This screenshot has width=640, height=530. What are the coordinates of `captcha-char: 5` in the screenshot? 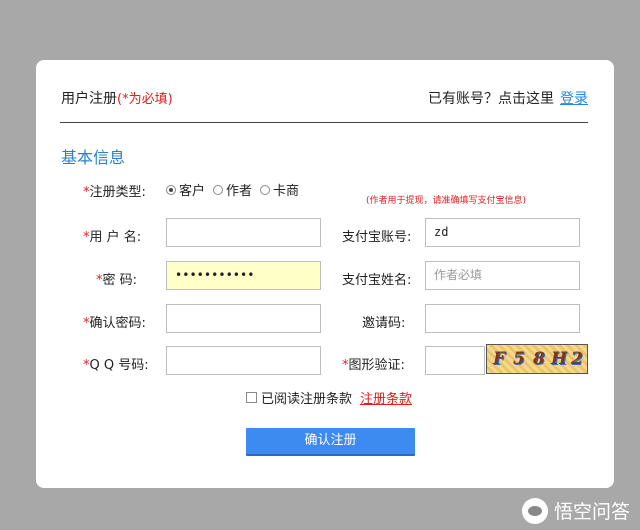 It's located at (519, 359).